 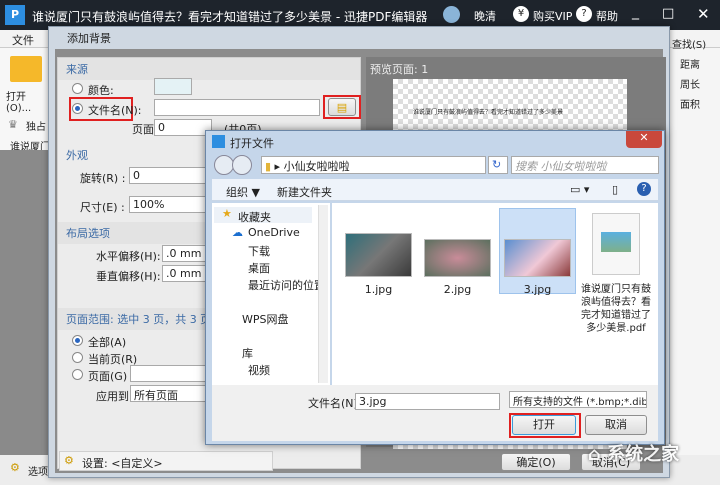 What do you see at coordinates (102, 207) in the screenshot?
I see `size-label: 尺寸(E) :` at bounding box center [102, 207].